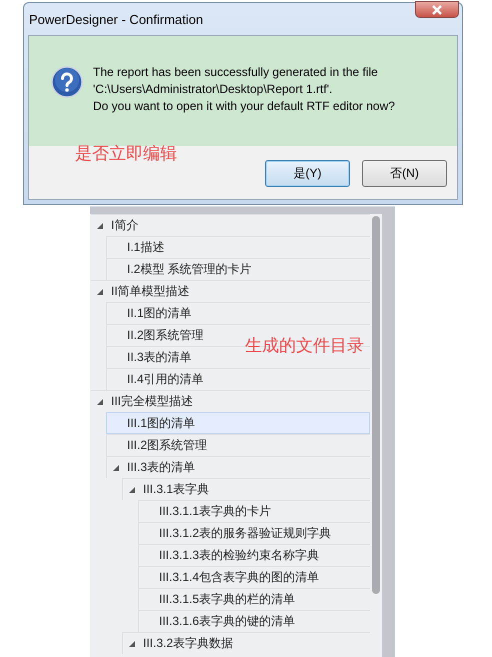 The width and height of the screenshot is (492, 657). Describe the element at coordinates (246, 643) in the screenshot. I see `tree-item: III.3.2表字典数据` at that location.